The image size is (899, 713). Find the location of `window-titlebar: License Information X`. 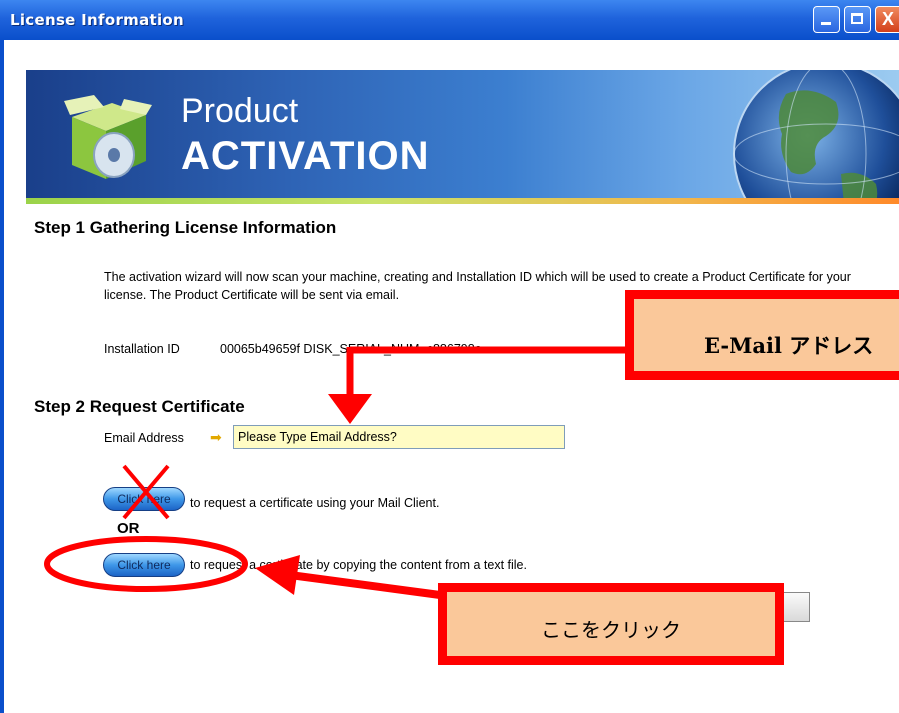

window-titlebar: License Information X is located at coordinates (449, 20).